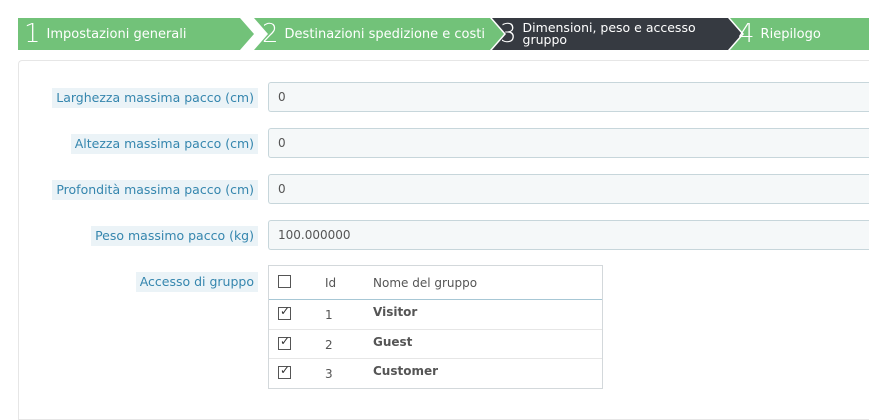 This screenshot has width=869, height=420. I want to click on wizard-step-4: 4 Riepilogo, so click(803, 34).